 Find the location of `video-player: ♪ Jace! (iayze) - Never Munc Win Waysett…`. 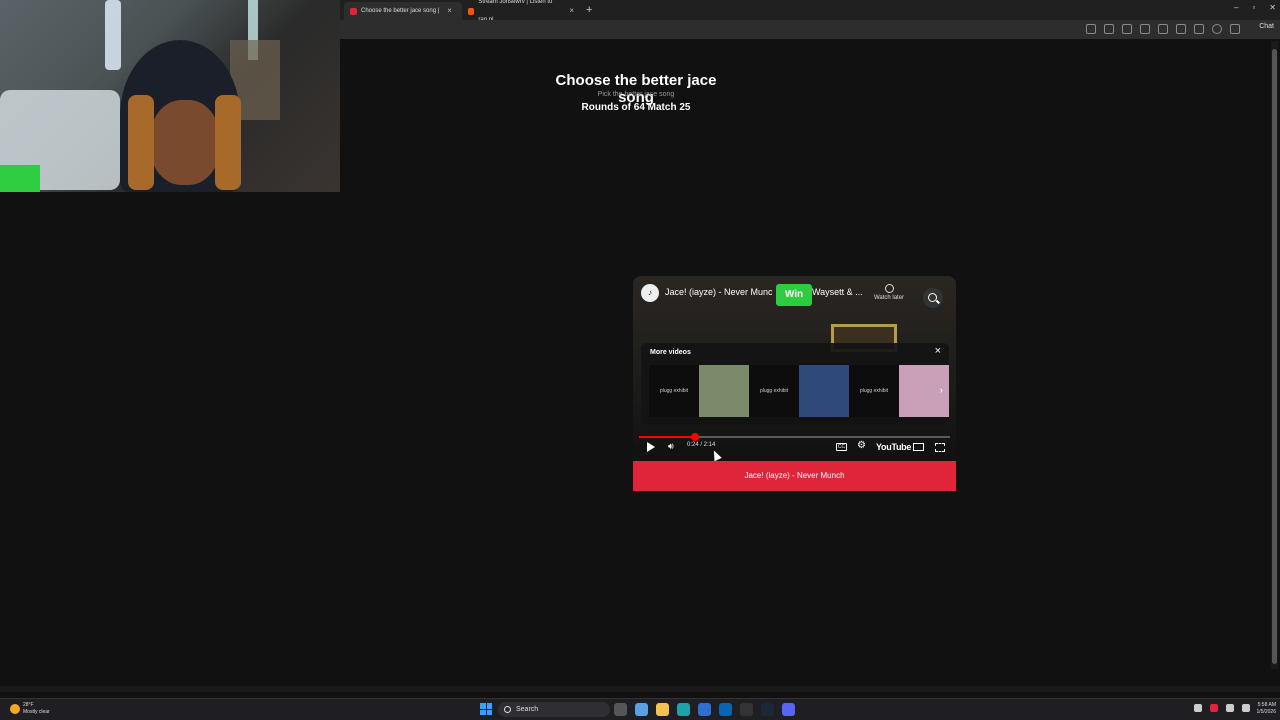

video-player: ♪ Jace! (iayze) - Never Munc Win Waysett… is located at coordinates (794, 367).